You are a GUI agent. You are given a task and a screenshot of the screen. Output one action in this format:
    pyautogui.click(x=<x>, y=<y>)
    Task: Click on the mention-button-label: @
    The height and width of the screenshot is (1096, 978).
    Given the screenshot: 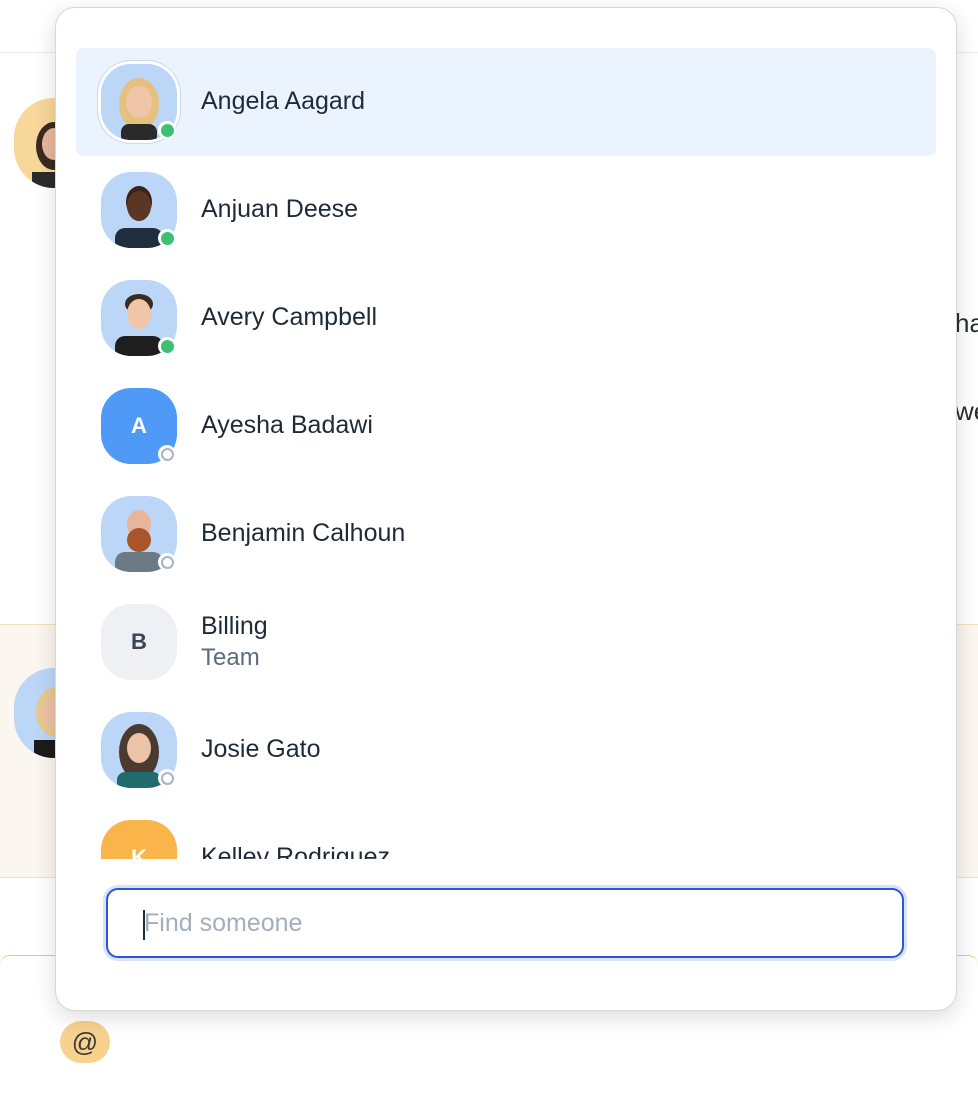 What is the action you would take?
    pyautogui.click(x=85, y=1041)
    